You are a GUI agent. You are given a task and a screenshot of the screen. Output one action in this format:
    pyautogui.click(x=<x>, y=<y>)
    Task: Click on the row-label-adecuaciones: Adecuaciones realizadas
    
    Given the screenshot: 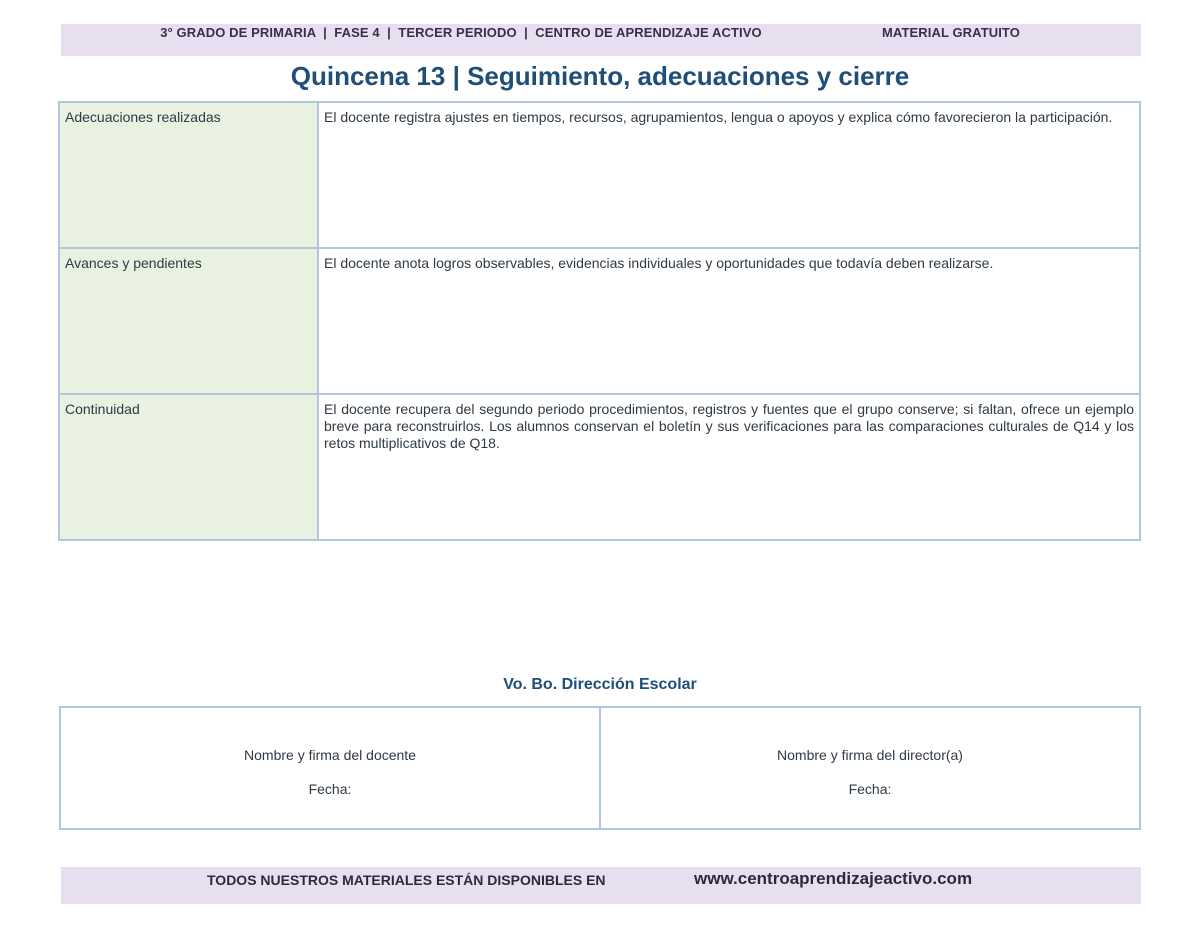 What is the action you would take?
    pyautogui.click(x=188, y=175)
    